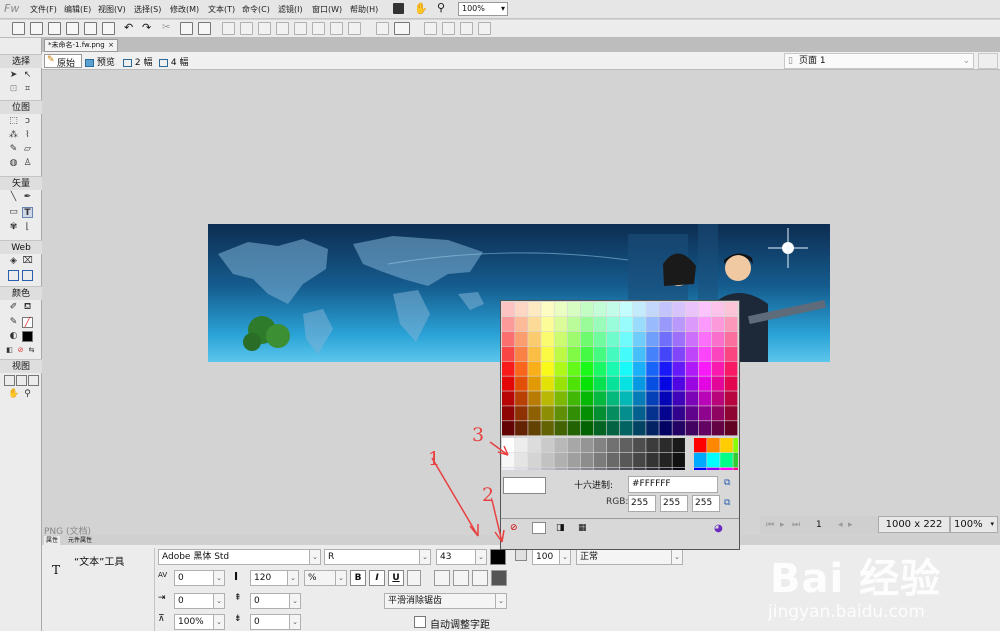 This screenshot has height=631, width=1000. I want to click on leading-unit-select: %, so click(320, 578).